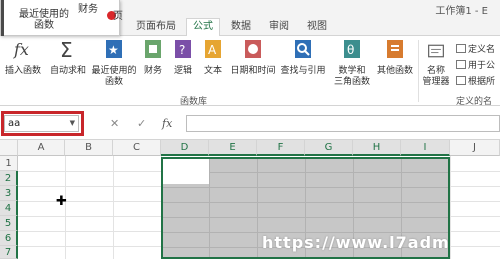  I want to click on column-header: I, so click(425, 148).